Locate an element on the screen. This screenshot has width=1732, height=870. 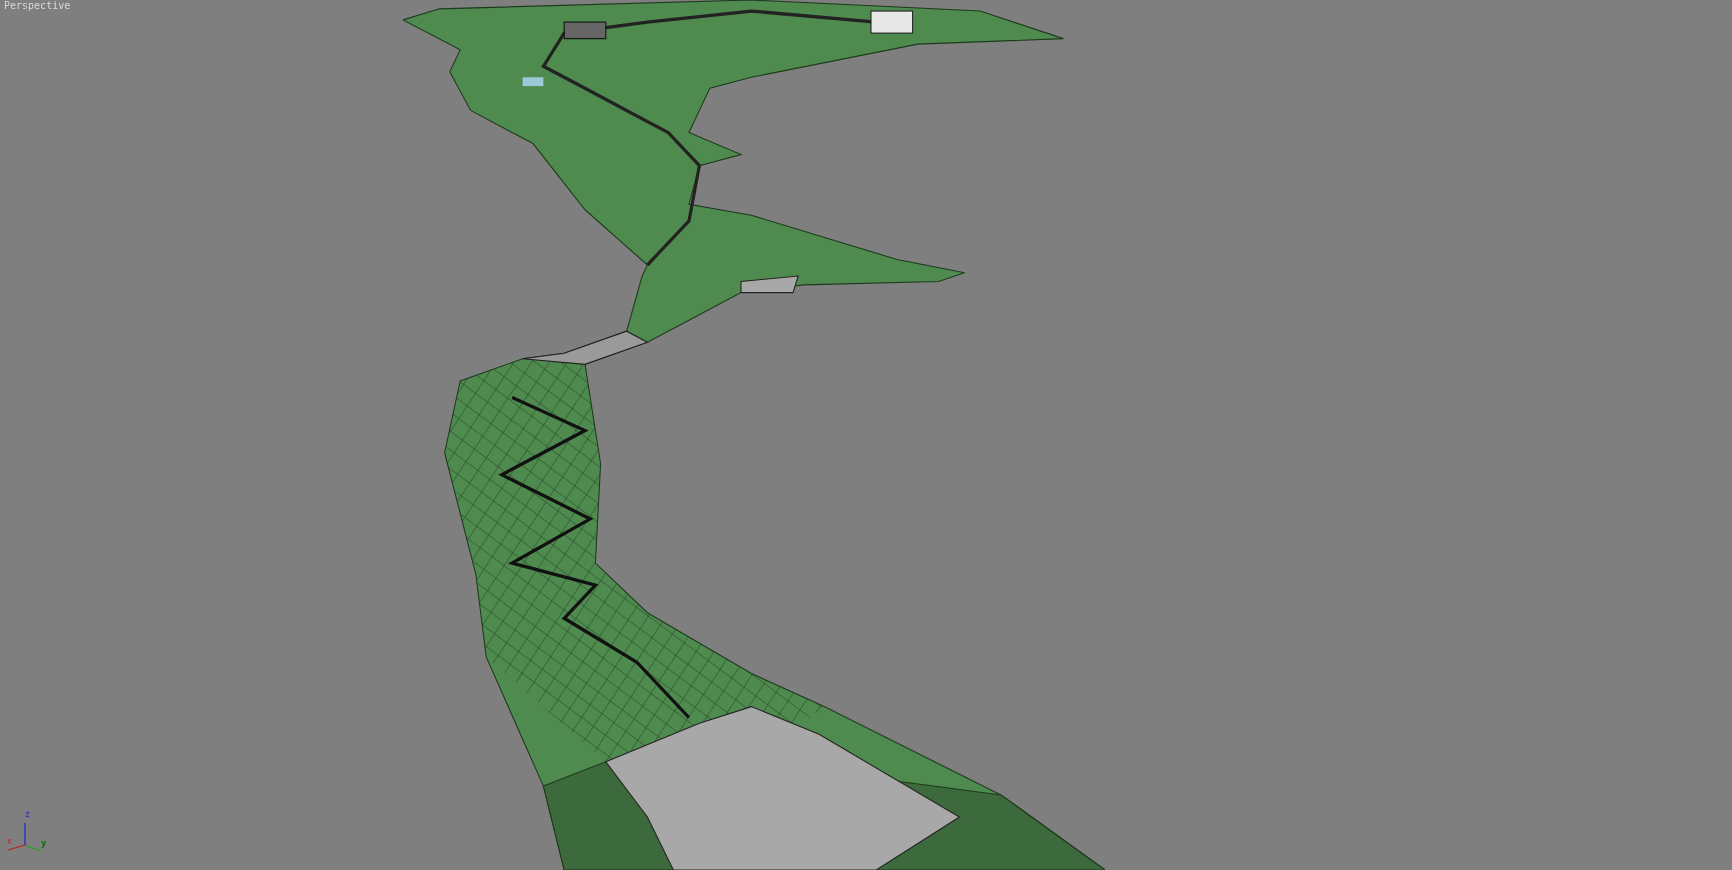
y-axis-label: y is located at coordinates (44, 843).